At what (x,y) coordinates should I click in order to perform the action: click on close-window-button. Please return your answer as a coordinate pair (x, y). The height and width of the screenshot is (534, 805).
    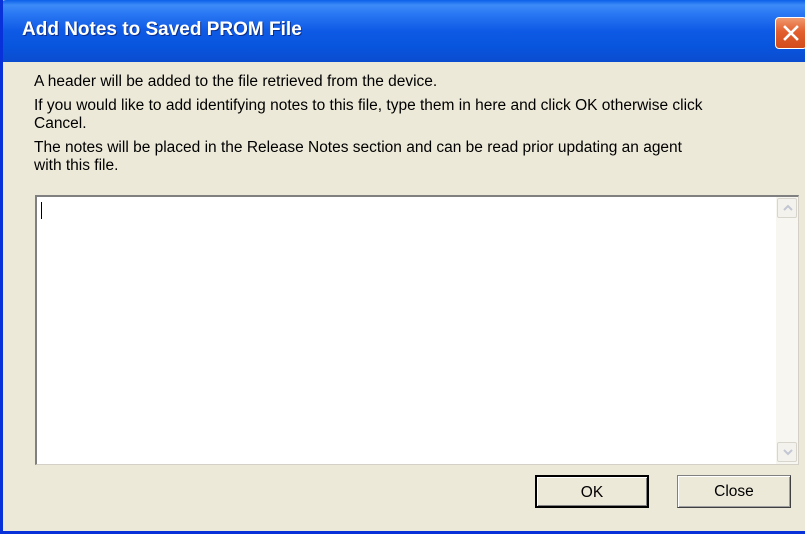
    Looking at the image, I should click on (790, 33).